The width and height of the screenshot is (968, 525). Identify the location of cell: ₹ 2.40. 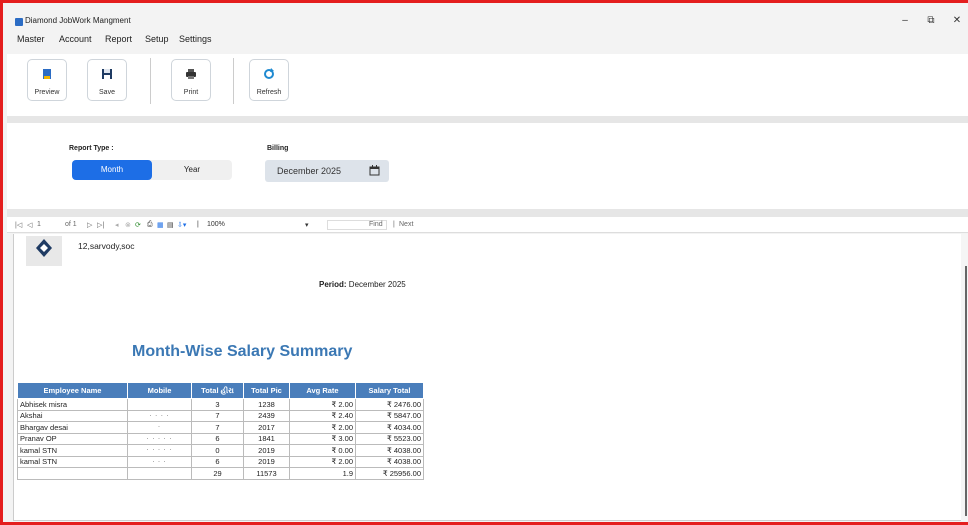
(322, 415).